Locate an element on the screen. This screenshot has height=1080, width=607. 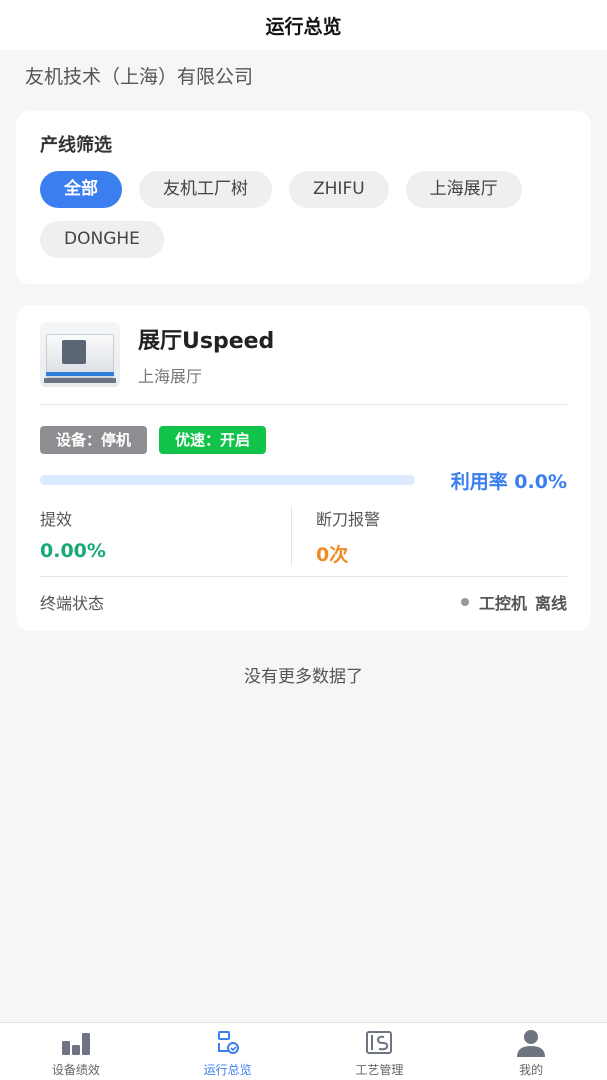
status-tags: 设备：停机 优速：开启 is located at coordinates (303, 440).